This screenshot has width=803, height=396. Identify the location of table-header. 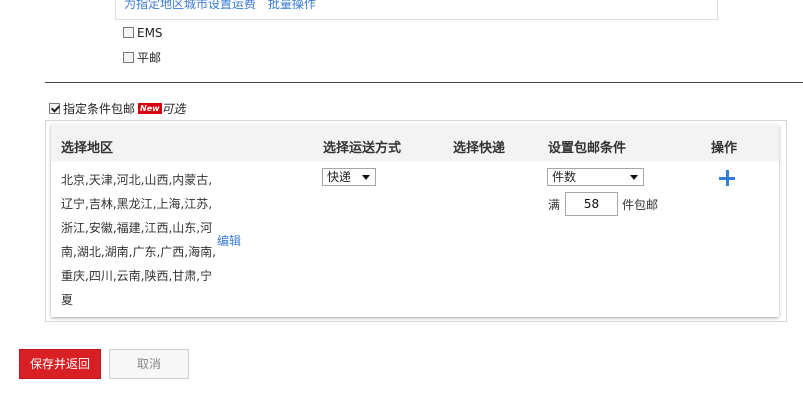
(415, 143).